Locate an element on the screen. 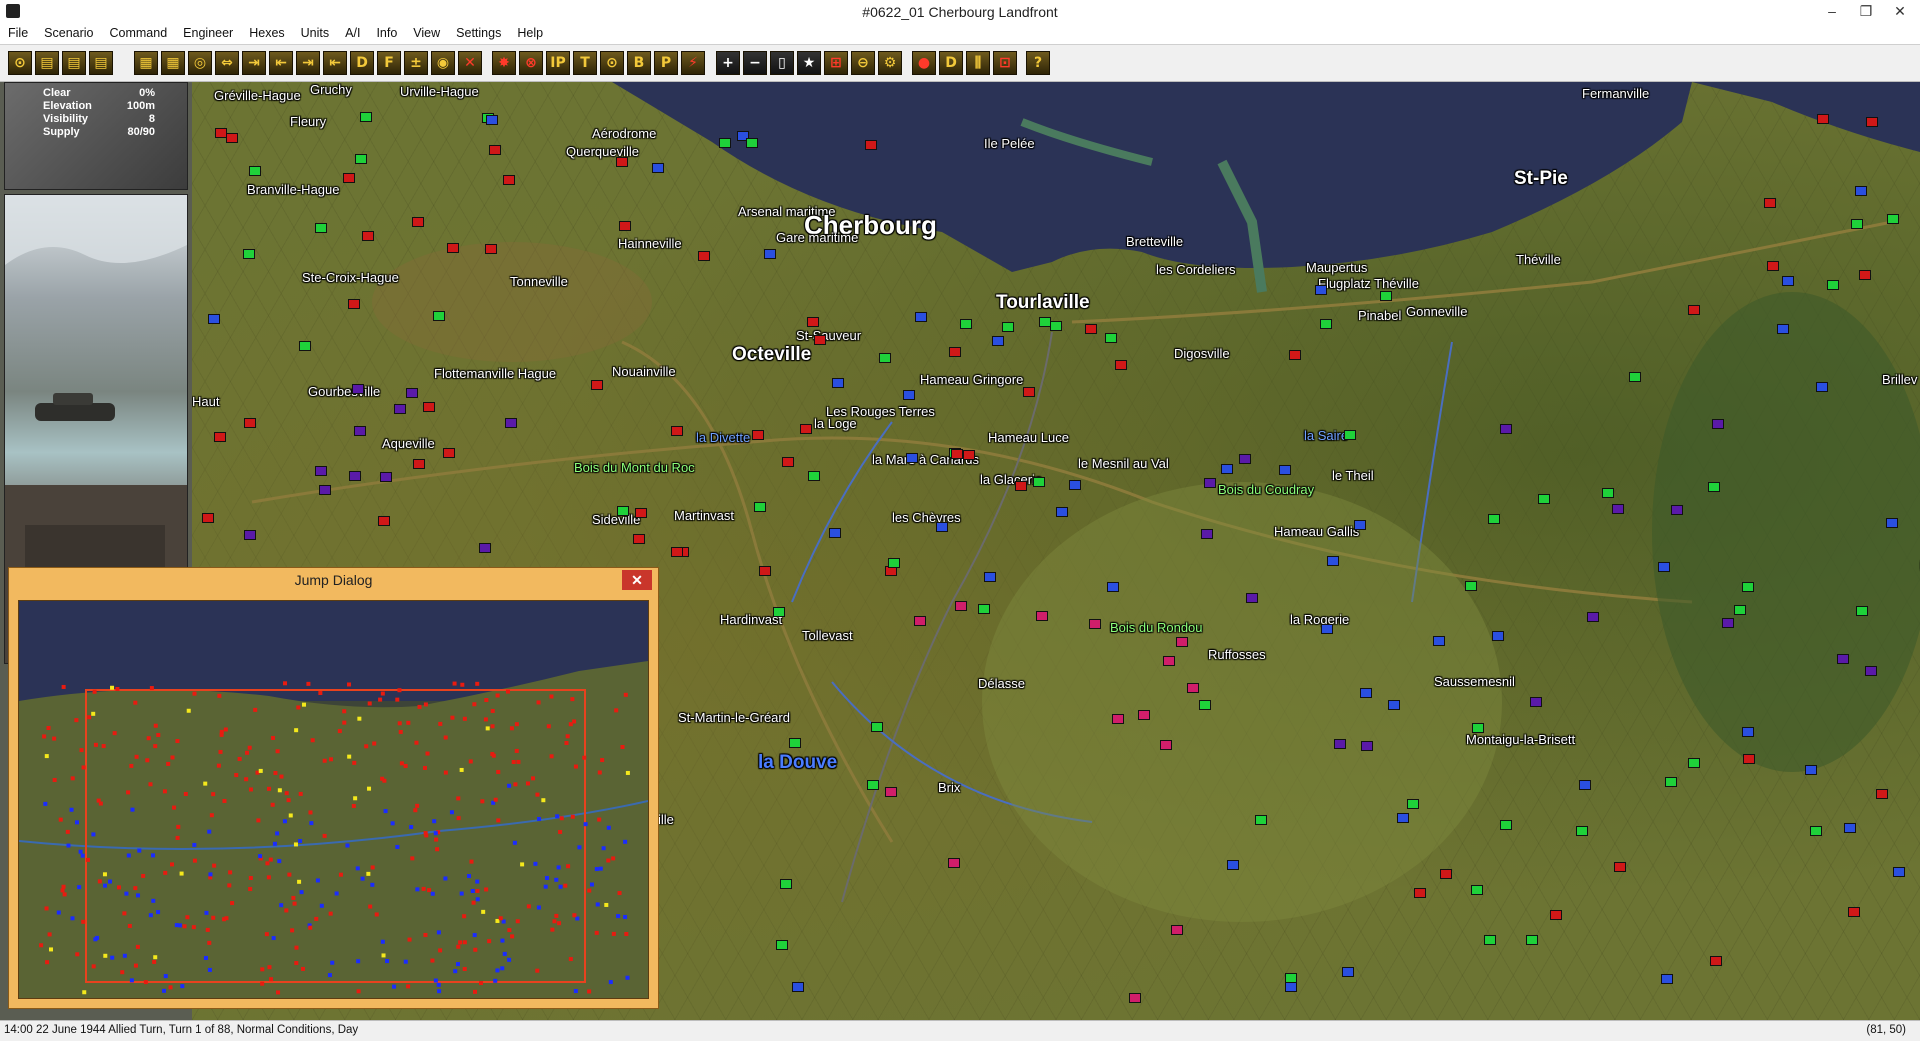 Image resolution: width=1920 pixels, height=1041 pixels. menu-hexes: Hexes is located at coordinates (266, 32).